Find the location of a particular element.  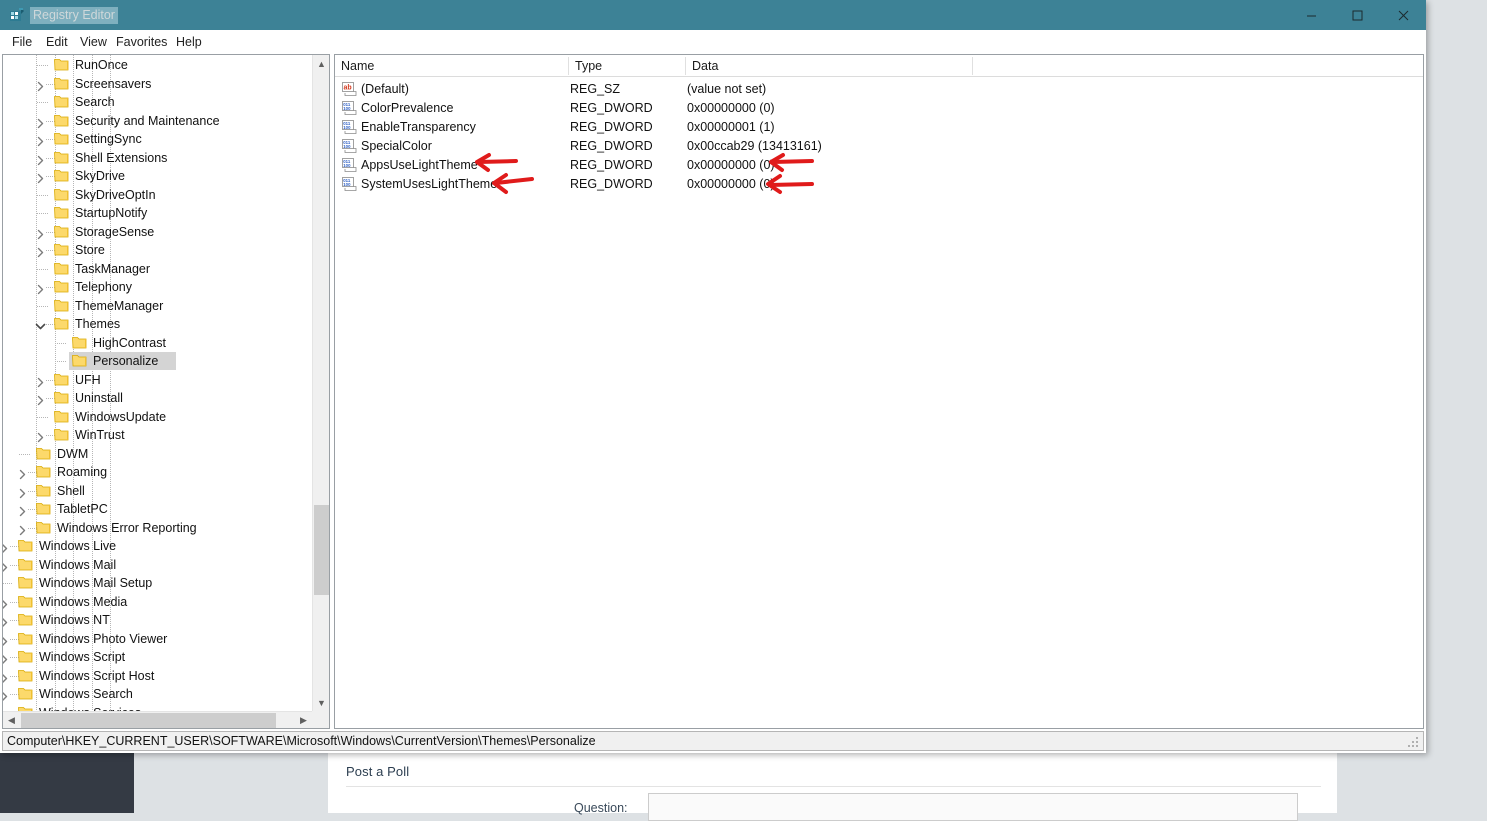

title-bar: Registry Editor is located at coordinates (713, 15).